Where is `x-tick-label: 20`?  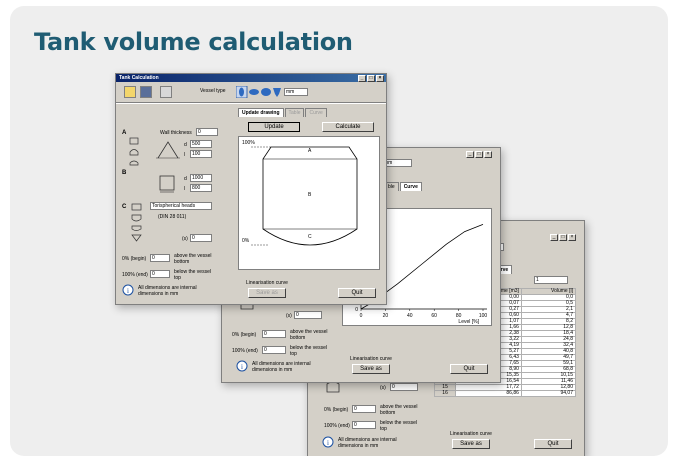
x-tick-label: 20 is located at coordinates (386, 316).